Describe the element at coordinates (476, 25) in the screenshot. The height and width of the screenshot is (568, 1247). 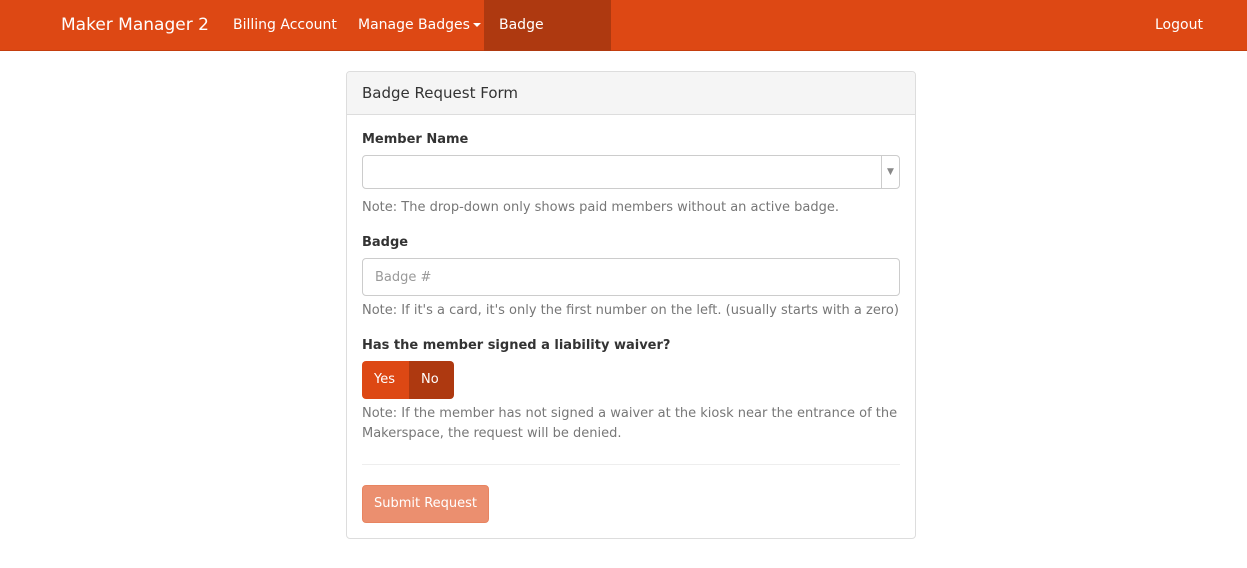
I see `caret-down-icon` at that location.